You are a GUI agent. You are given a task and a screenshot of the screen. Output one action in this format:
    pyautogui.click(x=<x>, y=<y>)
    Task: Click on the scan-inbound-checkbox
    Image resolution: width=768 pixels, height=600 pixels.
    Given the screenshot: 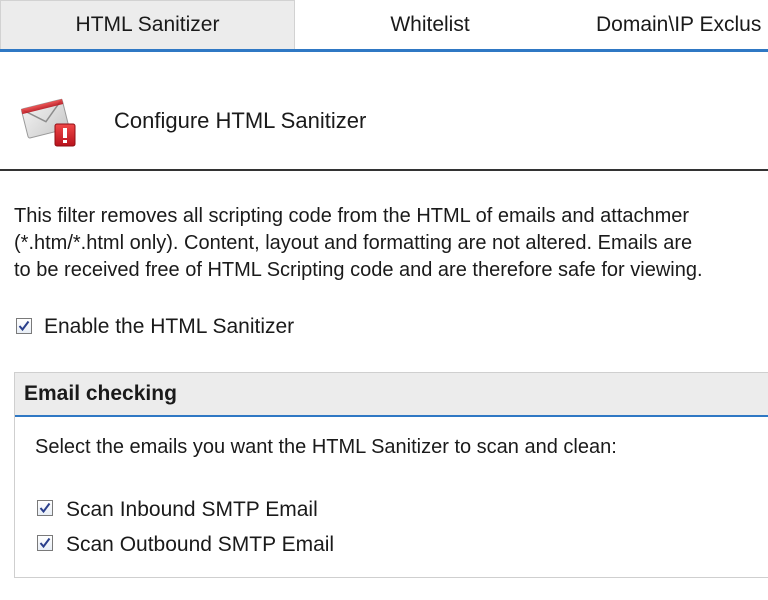 What is the action you would take?
    pyautogui.click(x=45, y=508)
    